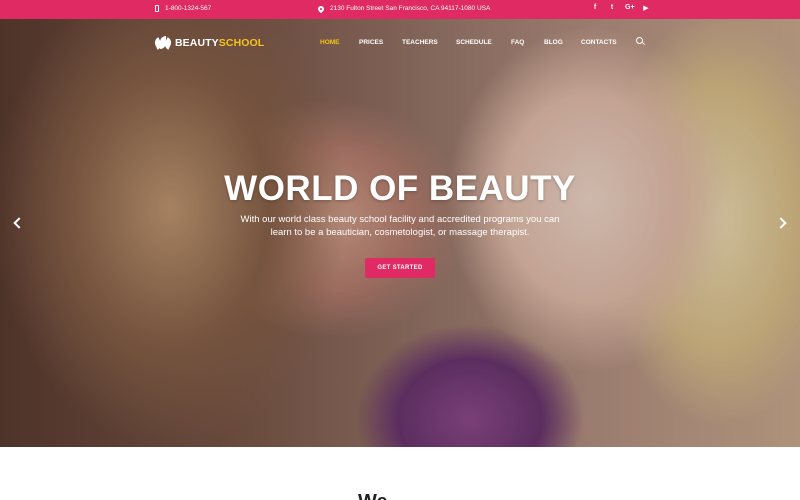  I want to click on nav-item-blog: BLOG, so click(553, 42).